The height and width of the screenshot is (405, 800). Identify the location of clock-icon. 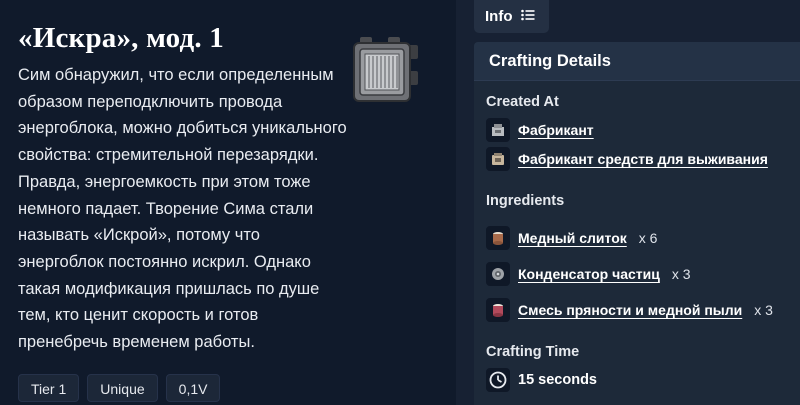
(498, 380).